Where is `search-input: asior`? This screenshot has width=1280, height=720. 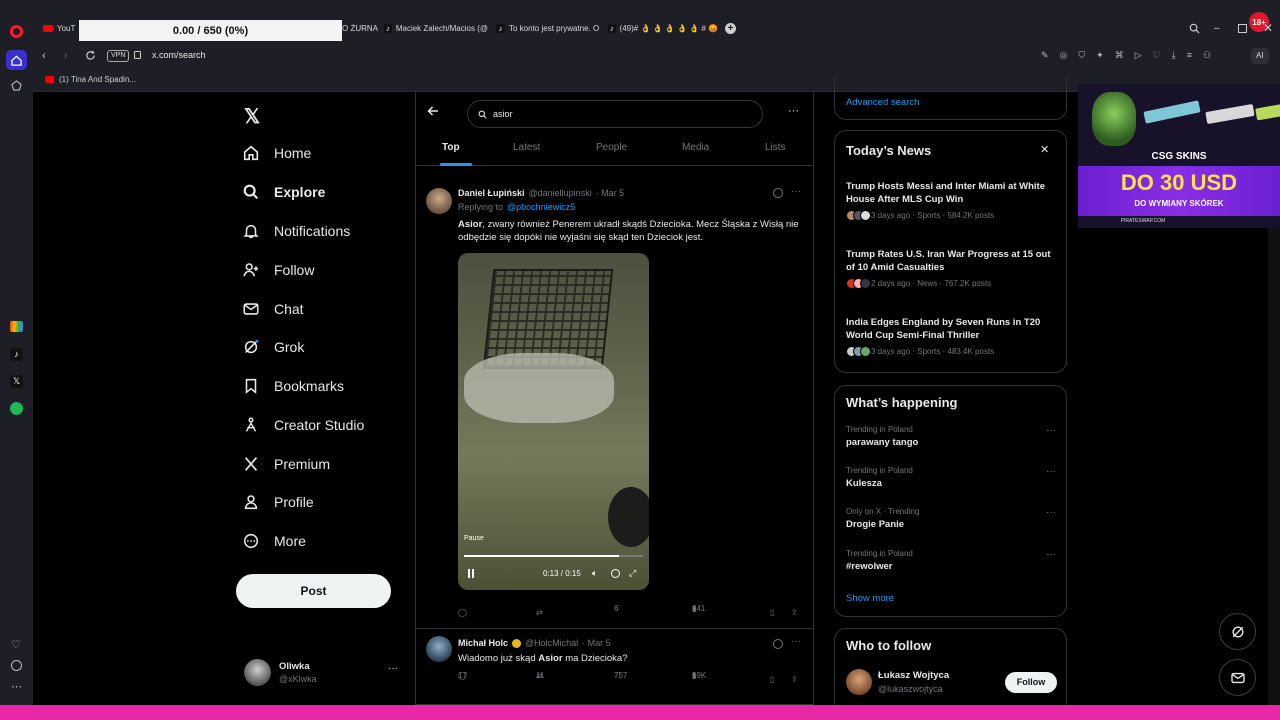
search-input: asior is located at coordinates (615, 114).